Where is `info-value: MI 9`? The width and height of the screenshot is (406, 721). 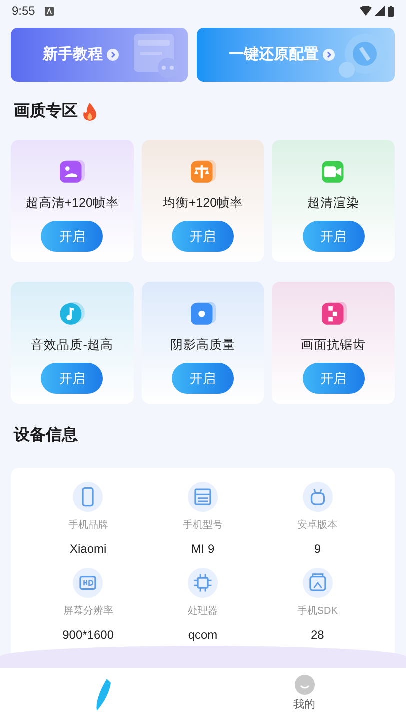
info-value: MI 9 is located at coordinates (203, 549).